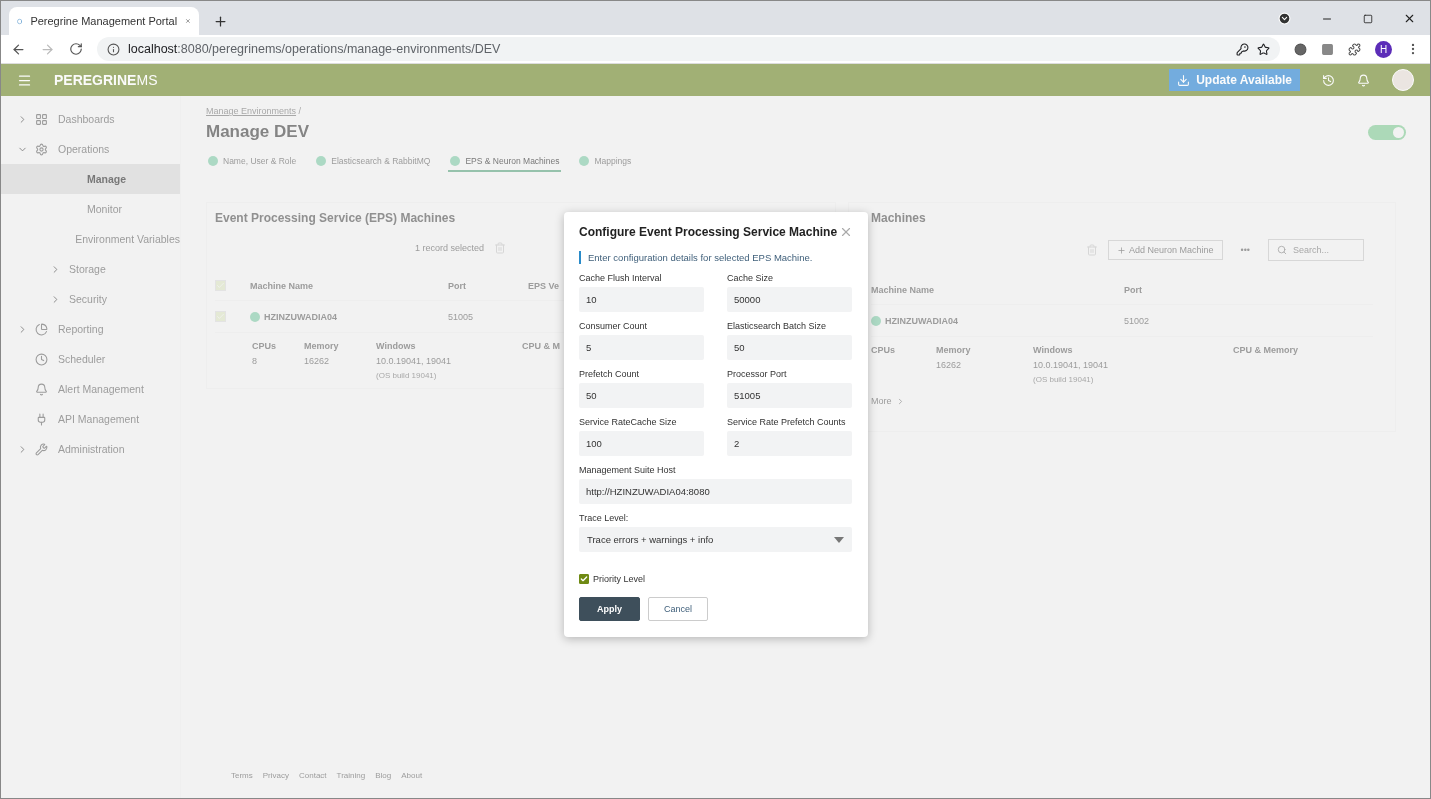 This screenshot has height=799, width=1431. Describe the element at coordinates (76, 49) in the screenshot. I see `reload-icon` at that location.